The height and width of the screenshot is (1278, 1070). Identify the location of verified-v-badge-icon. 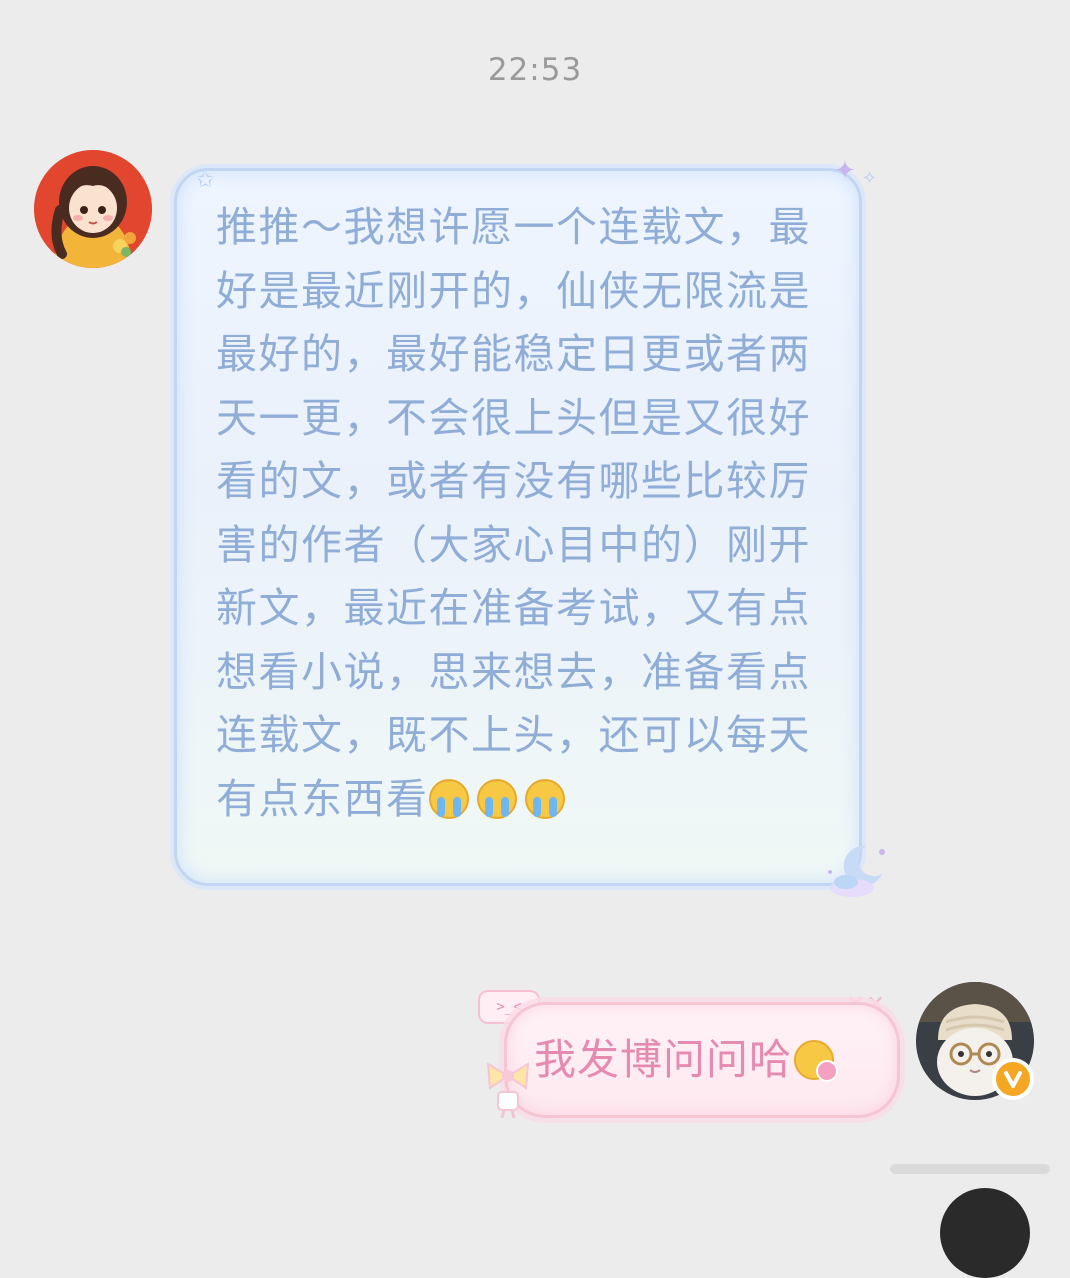
(1013, 1079).